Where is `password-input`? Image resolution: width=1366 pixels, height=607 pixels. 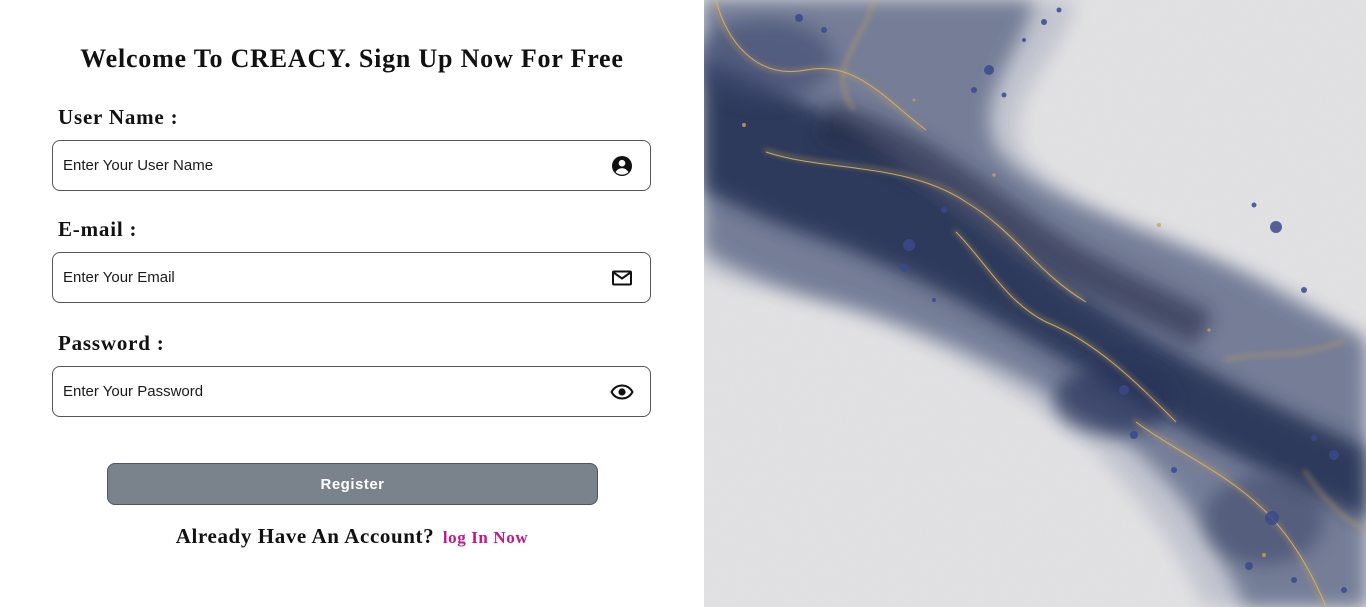 password-input is located at coordinates (333, 391).